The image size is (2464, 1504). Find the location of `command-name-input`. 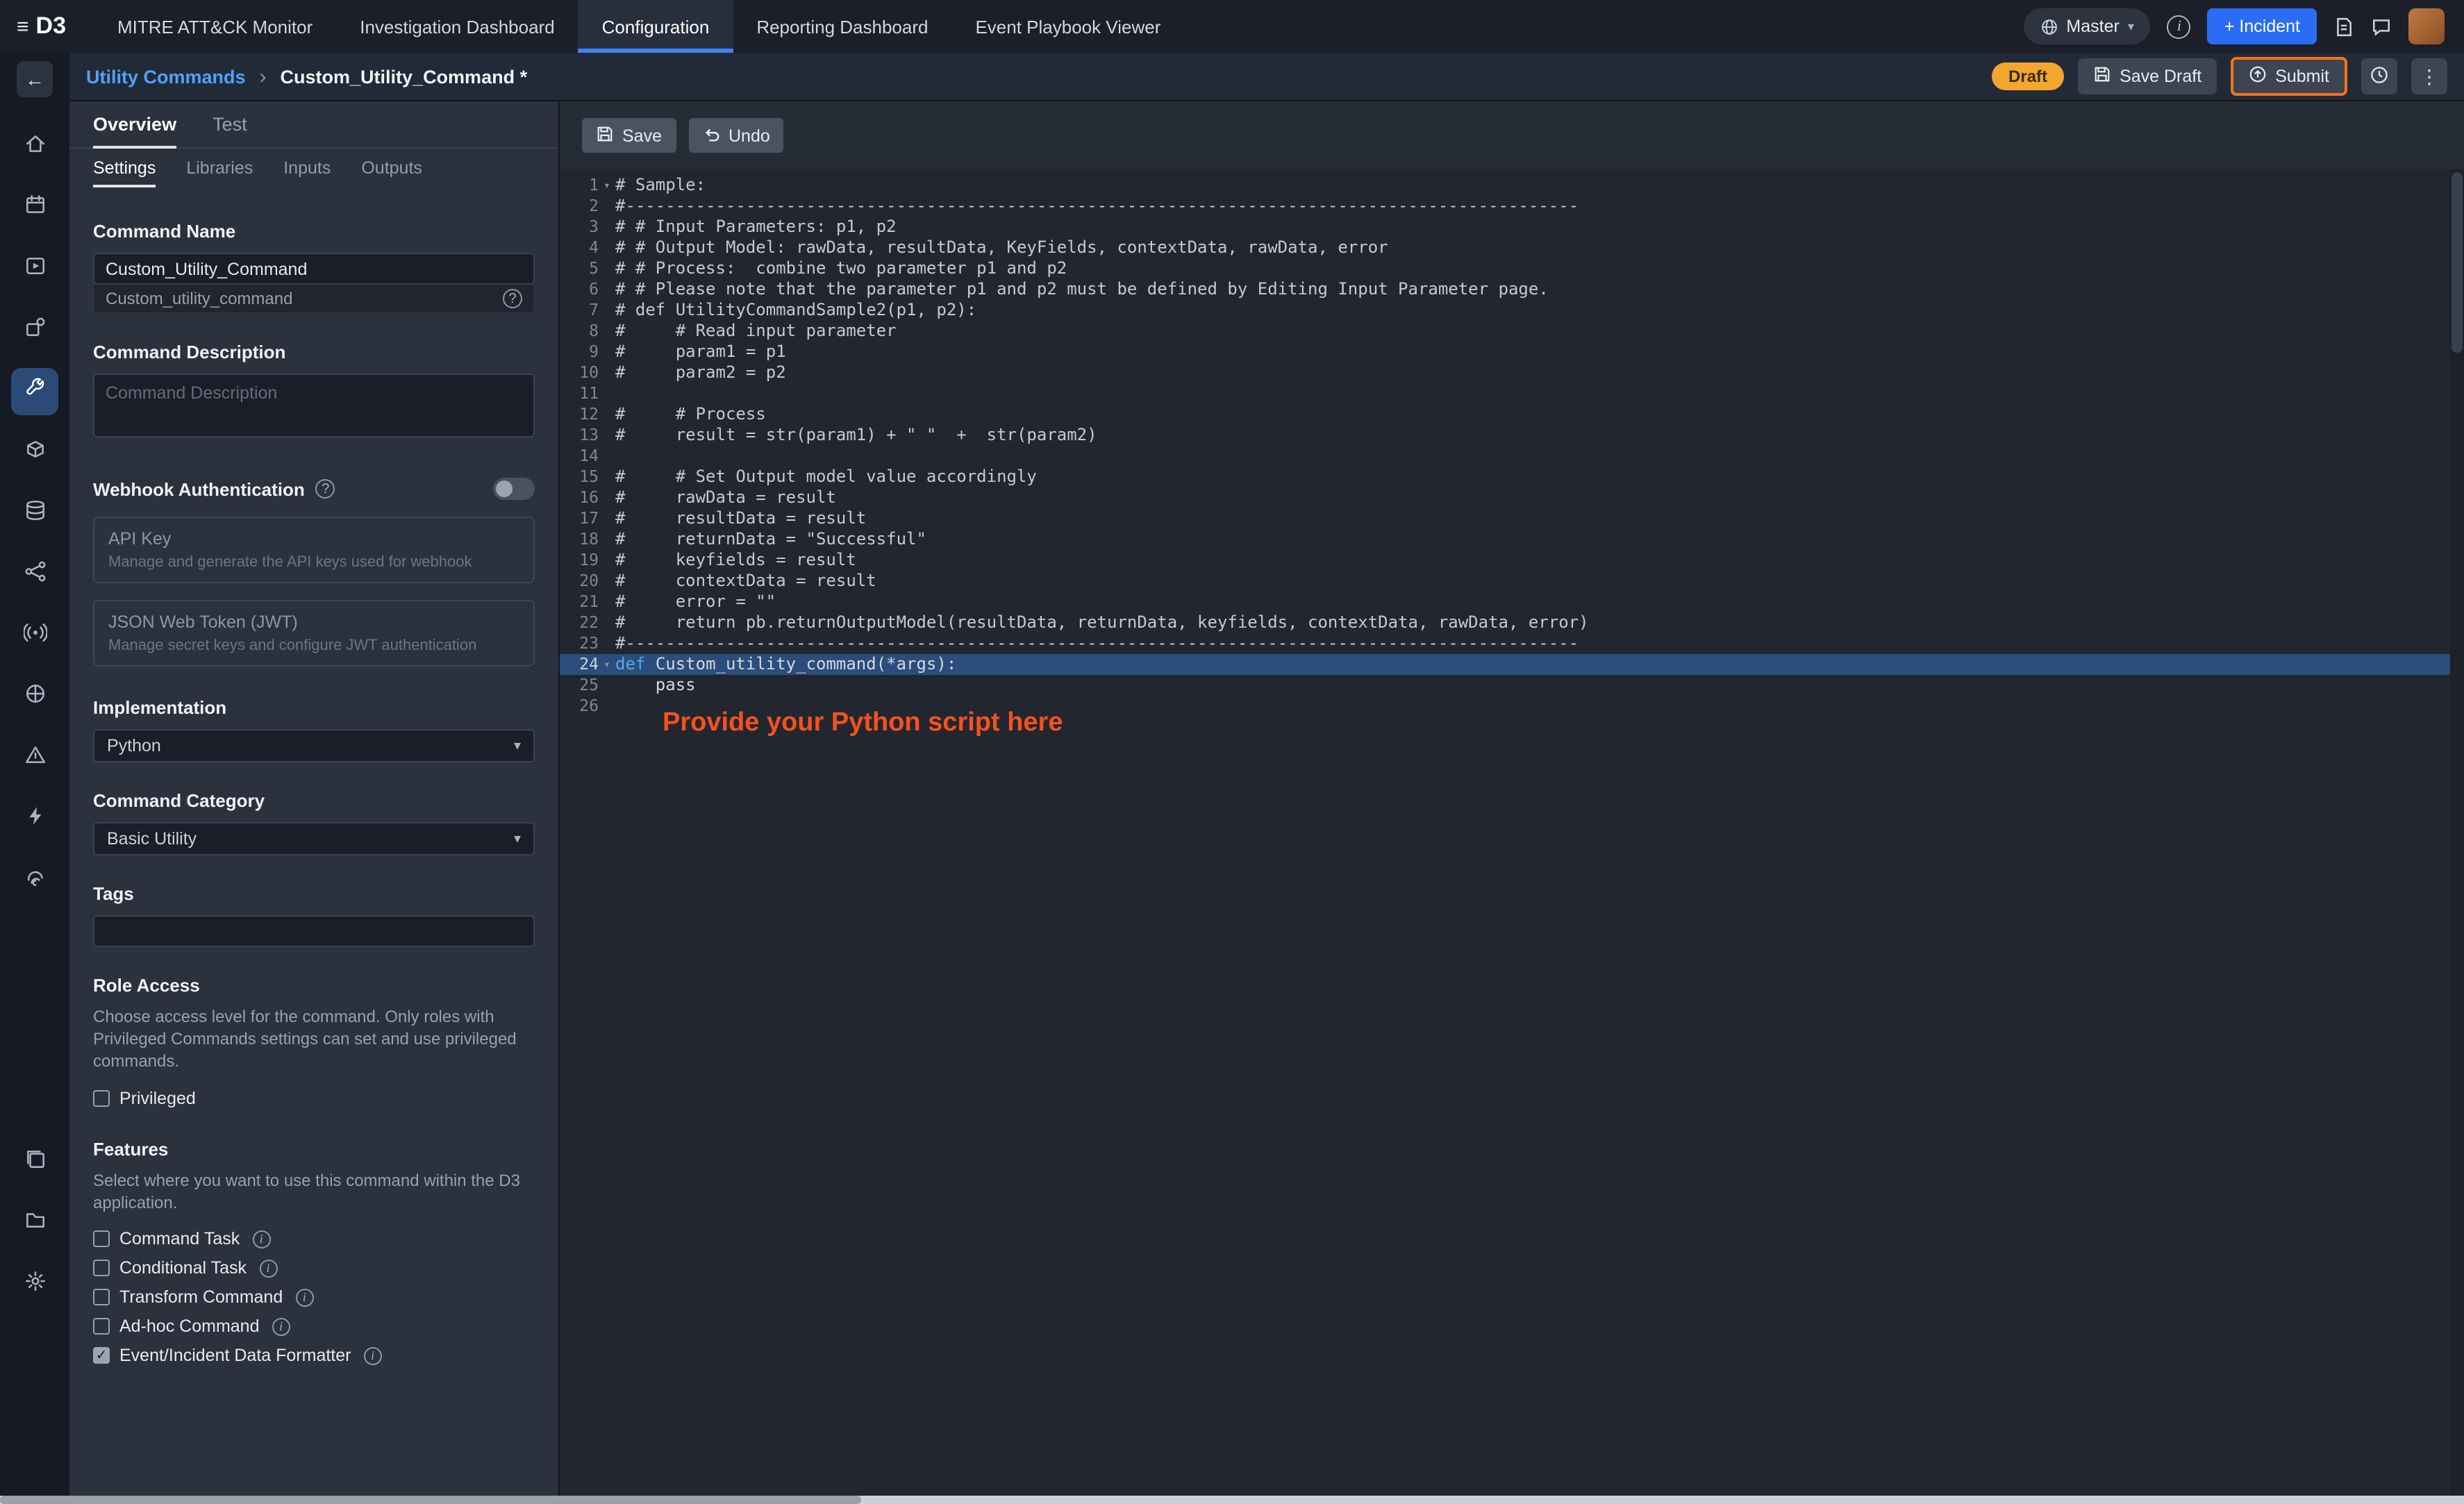

command-name-input is located at coordinates (314, 269).